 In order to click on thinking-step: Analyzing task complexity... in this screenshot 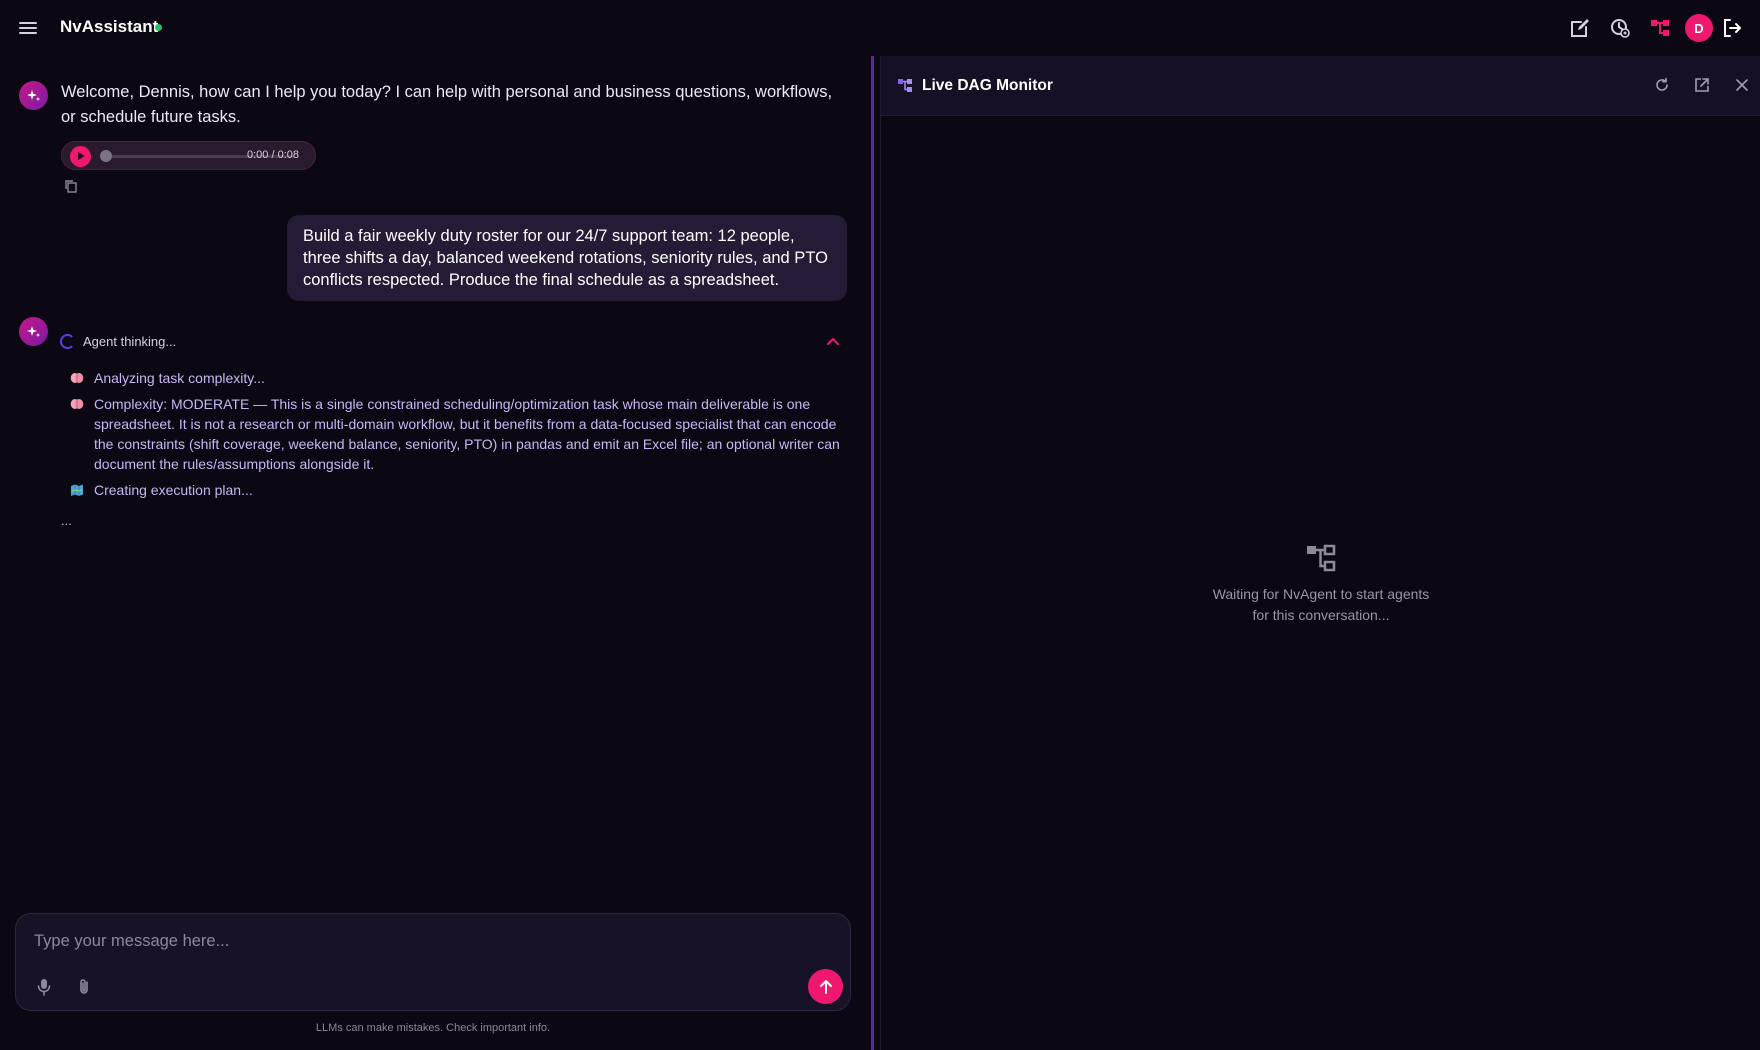, I will do `click(458, 378)`.